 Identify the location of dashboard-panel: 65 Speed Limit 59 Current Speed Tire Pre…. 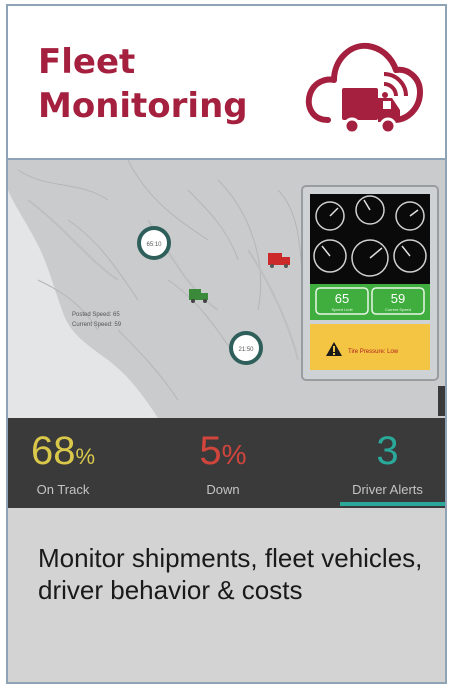
(370, 283).